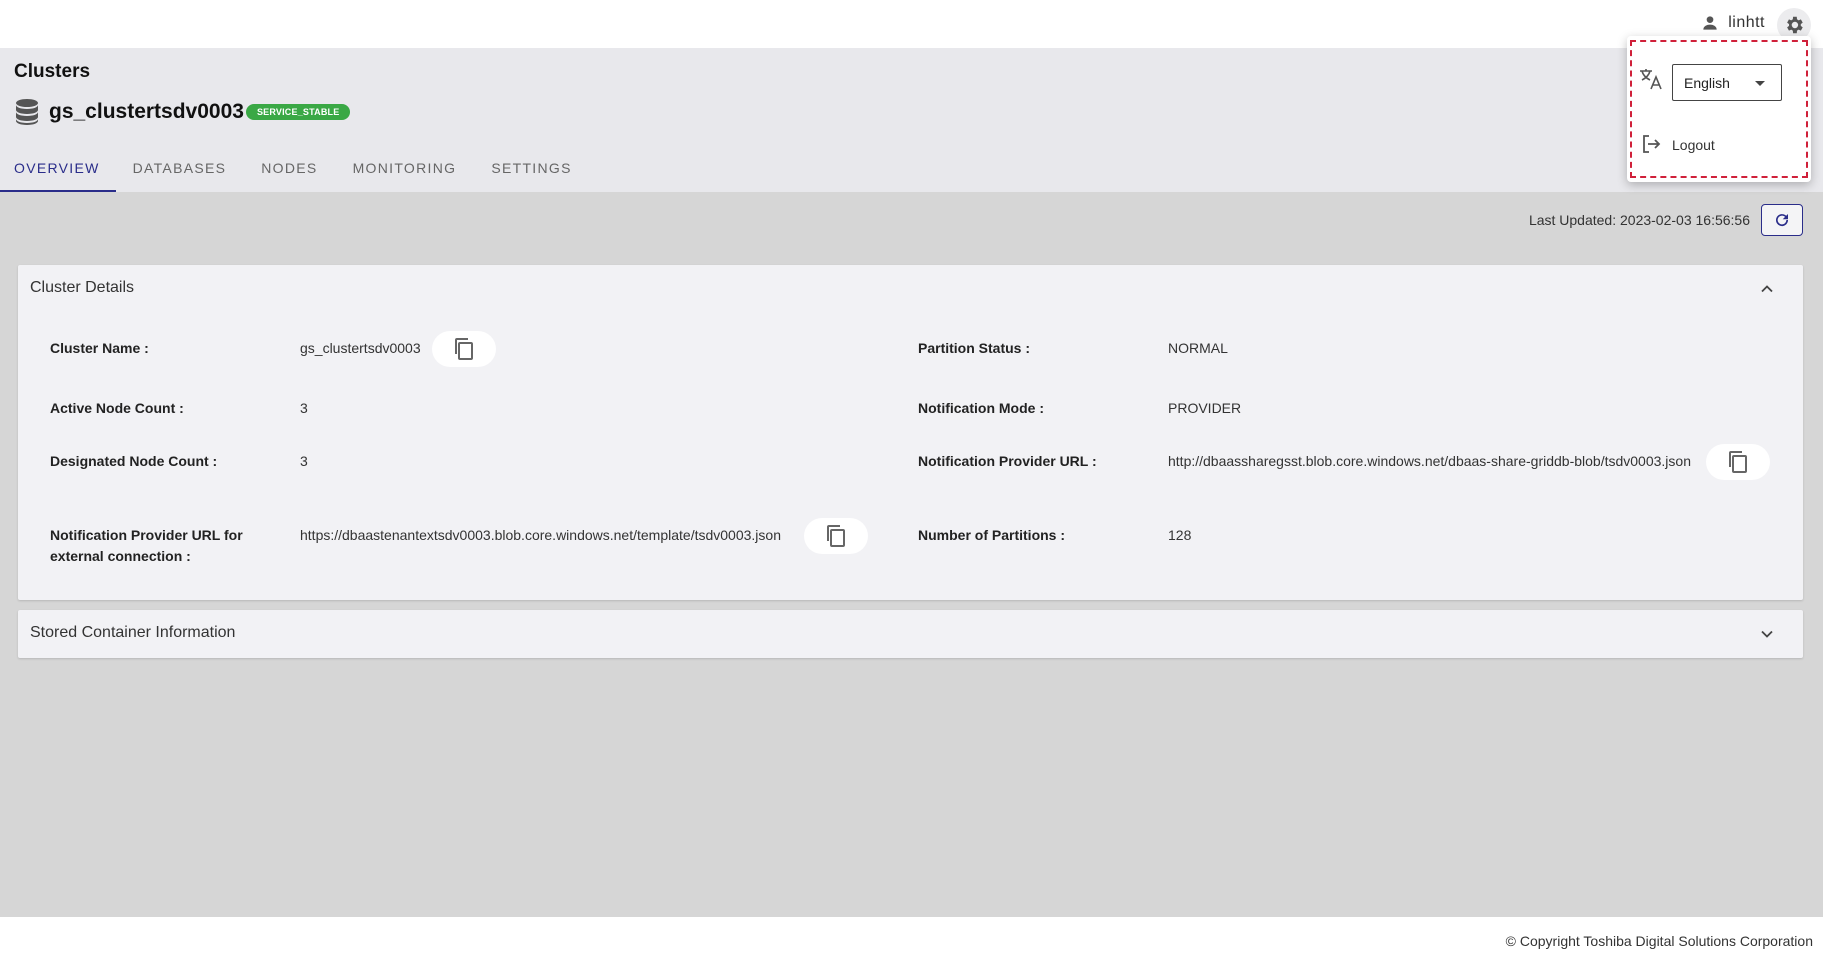 The width and height of the screenshot is (1823, 969). What do you see at coordinates (1707, 83) in the screenshot?
I see `language-value: English` at bounding box center [1707, 83].